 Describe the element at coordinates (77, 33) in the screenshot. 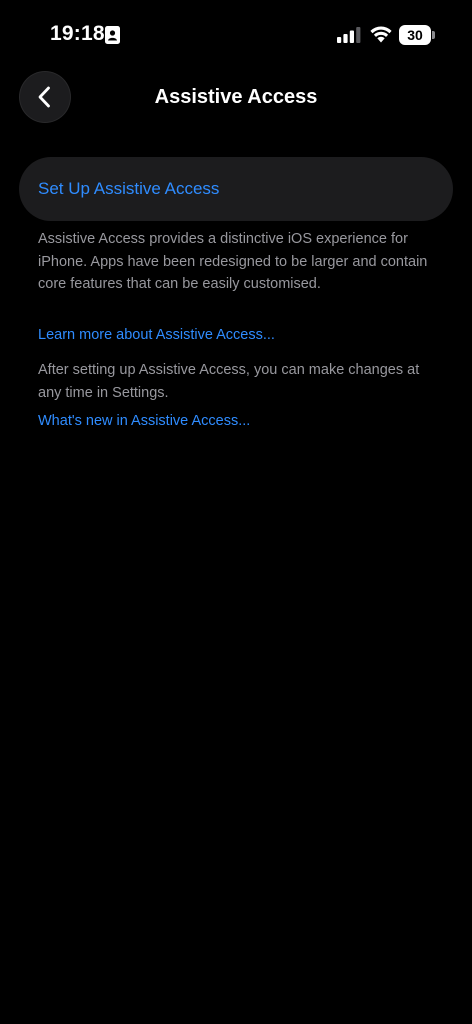

I see `status-time: 19:18` at that location.